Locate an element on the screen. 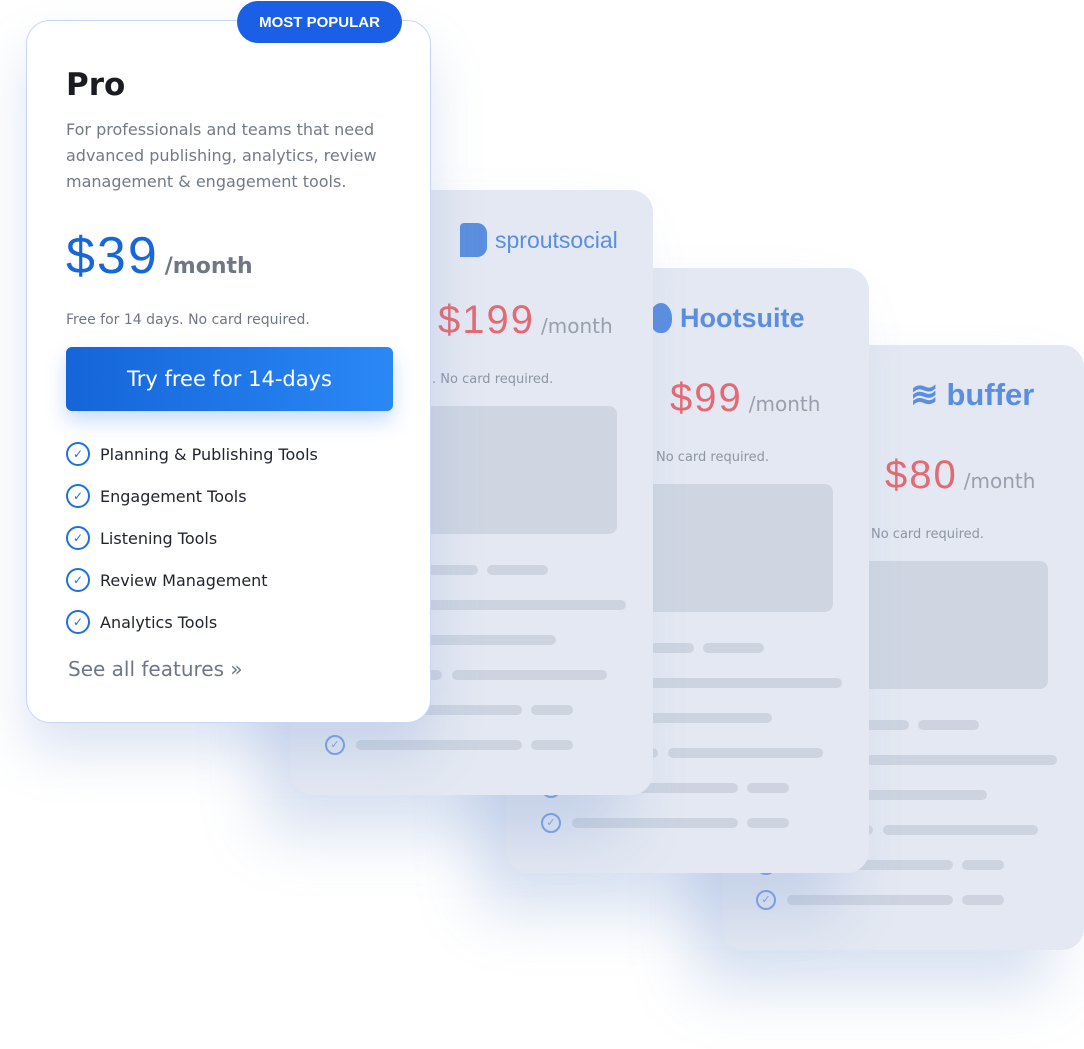 The height and width of the screenshot is (1049, 1084). plan-price: $39/month is located at coordinates (159, 256).